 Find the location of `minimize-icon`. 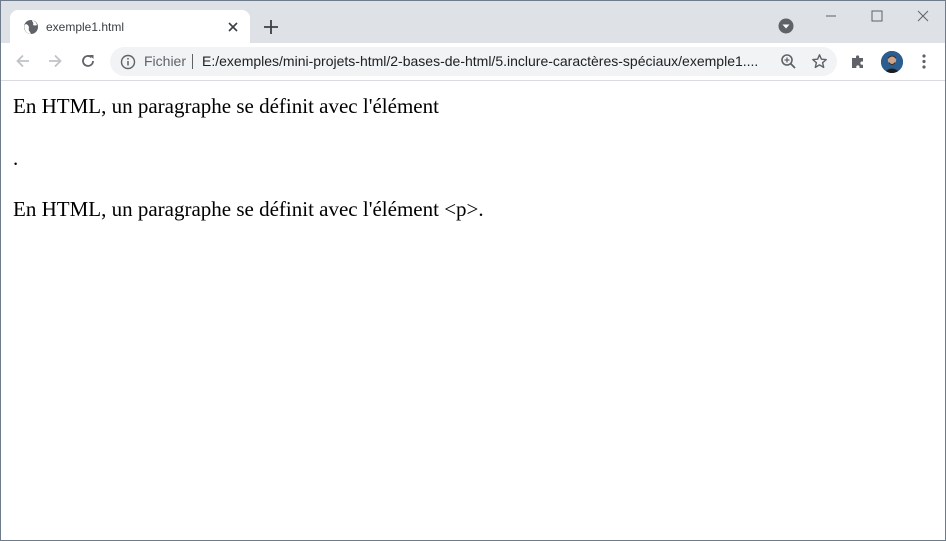

minimize-icon is located at coordinates (831, 16).